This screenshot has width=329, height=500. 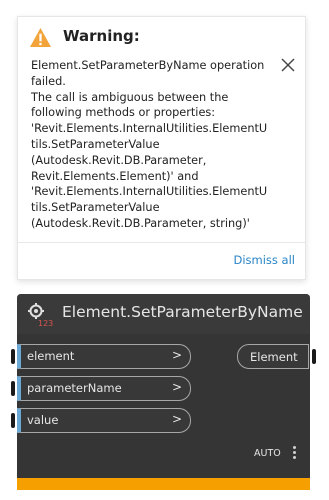 What do you see at coordinates (182, 312) in the screenshot?
I see `node-title: Element.SetParameterByName` at bounding box center [182, 312].